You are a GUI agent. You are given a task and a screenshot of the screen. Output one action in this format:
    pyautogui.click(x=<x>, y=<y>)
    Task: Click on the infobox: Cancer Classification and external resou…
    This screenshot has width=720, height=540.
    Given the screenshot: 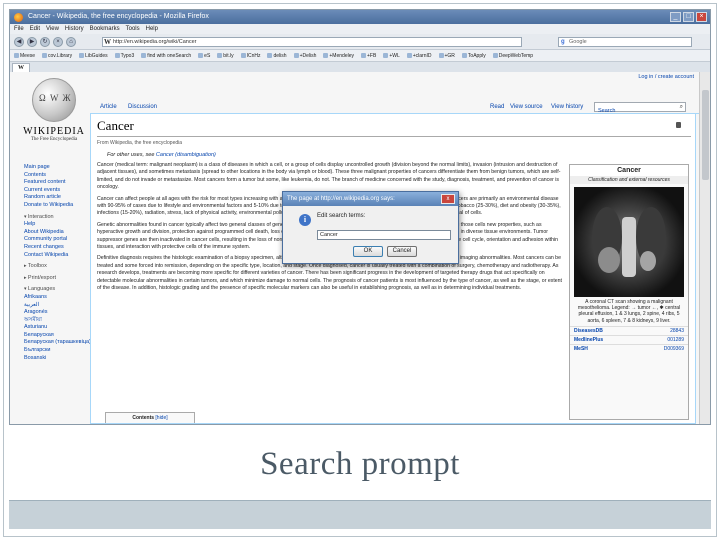 What is the action you would take?
    pyautogui.click(x=629, y=292)
    